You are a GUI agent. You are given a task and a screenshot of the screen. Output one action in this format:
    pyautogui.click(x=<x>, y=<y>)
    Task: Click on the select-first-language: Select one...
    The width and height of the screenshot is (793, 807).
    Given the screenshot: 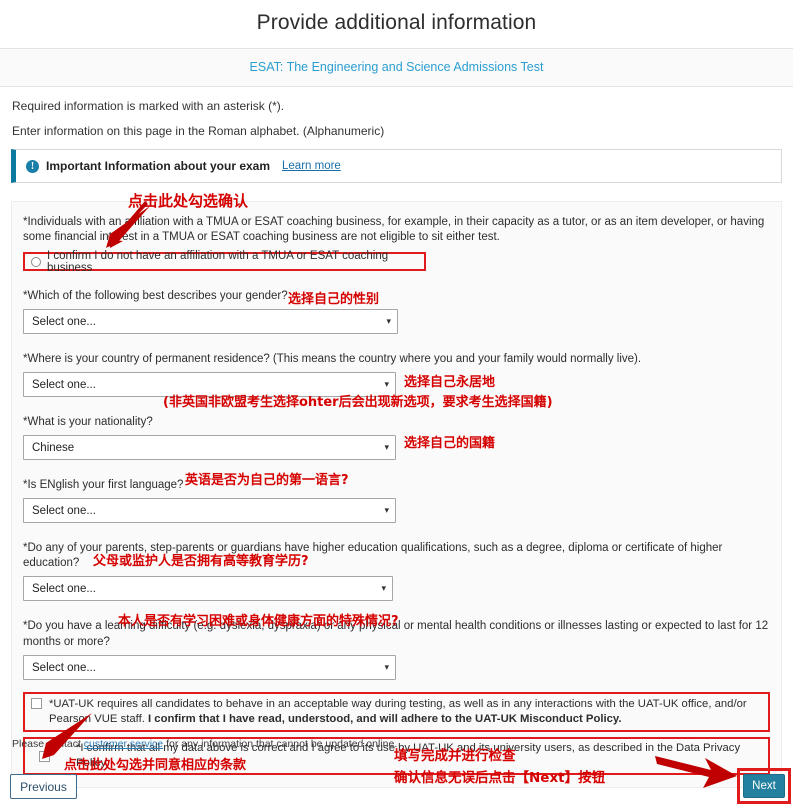 What is the action you would take?
    pyautogui.click(x=209, y=510)
    